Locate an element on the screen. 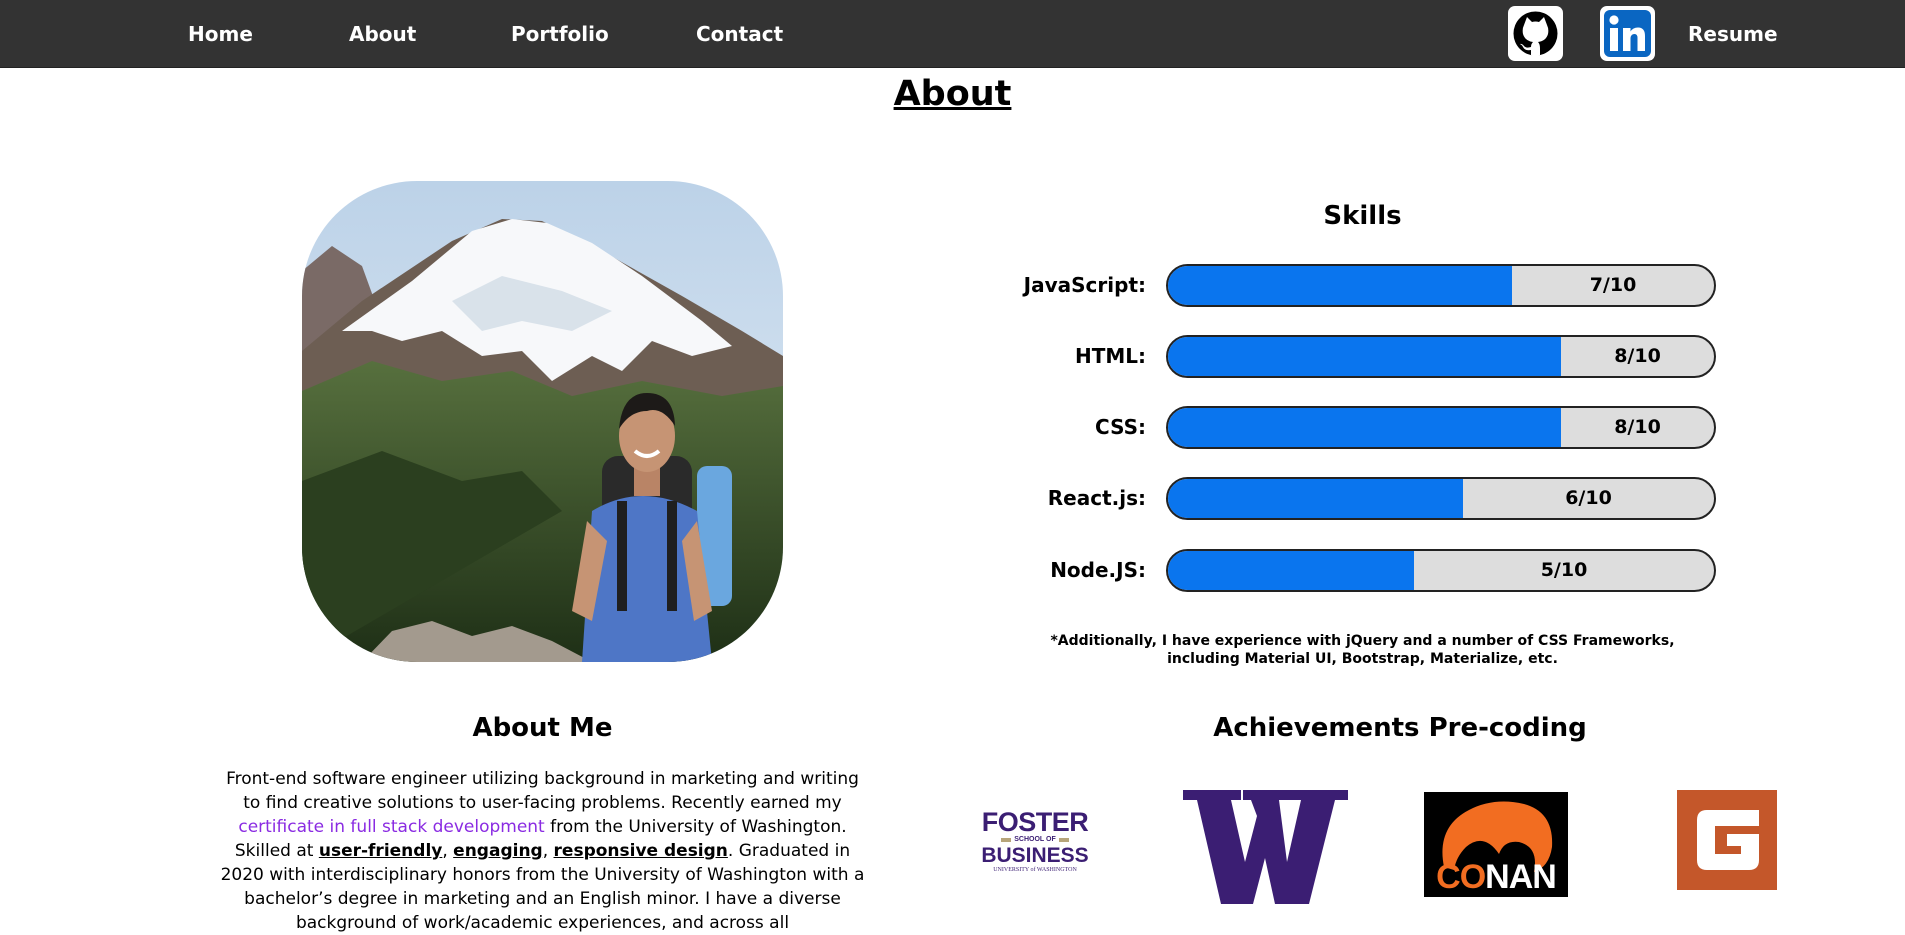  skill-label: Node.JS: is located at coordinates (1098, 570).